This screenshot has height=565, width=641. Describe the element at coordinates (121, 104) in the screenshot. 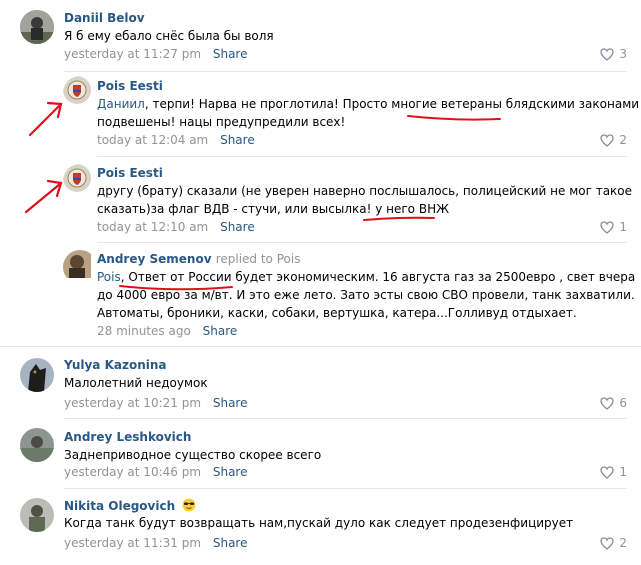

I see `mention-link: Даниил` at that location.